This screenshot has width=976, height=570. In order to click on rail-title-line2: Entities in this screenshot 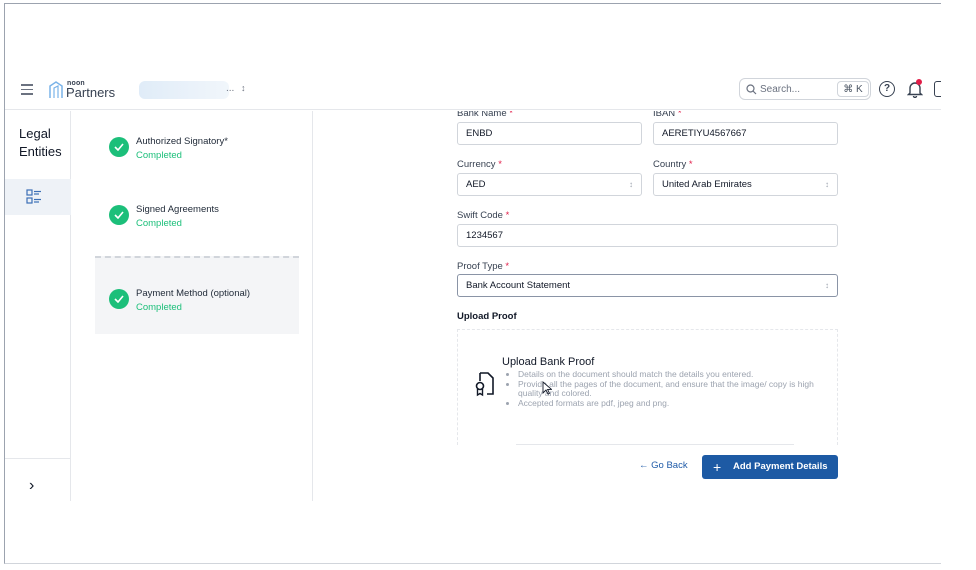, I will do `click(40, 151)`.